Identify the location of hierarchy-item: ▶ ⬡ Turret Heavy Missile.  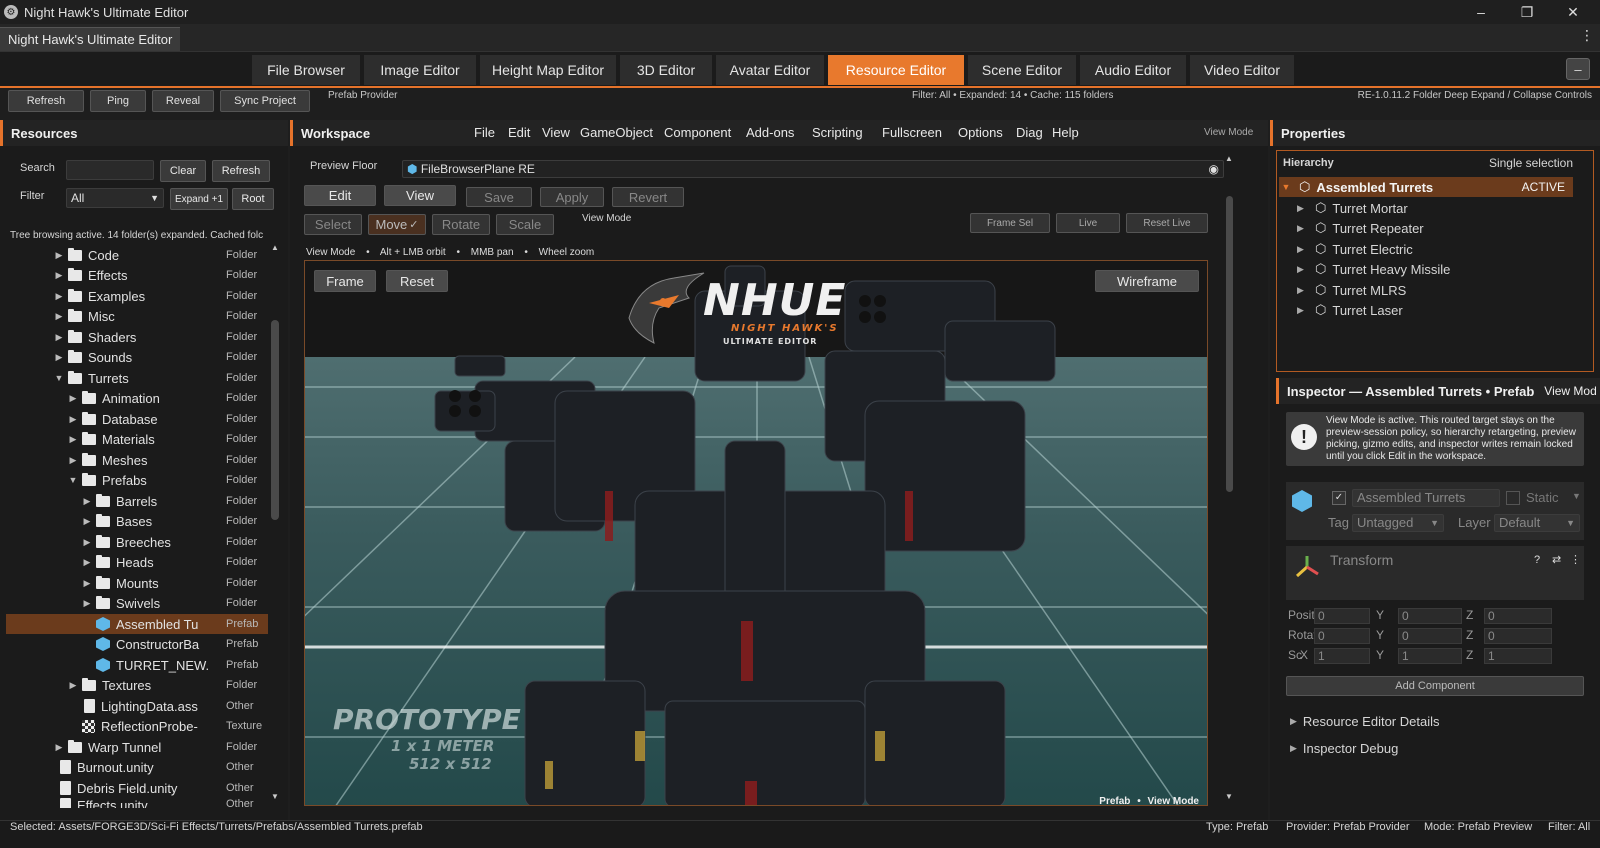
(1373, 269).